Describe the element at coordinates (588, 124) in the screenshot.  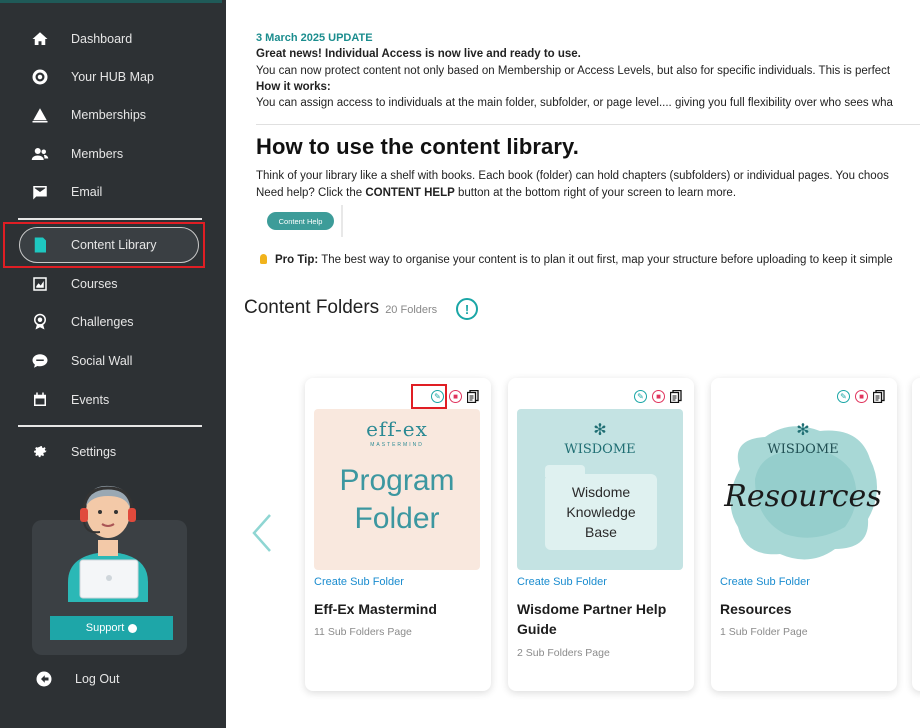
I see `section-divider` at that location.